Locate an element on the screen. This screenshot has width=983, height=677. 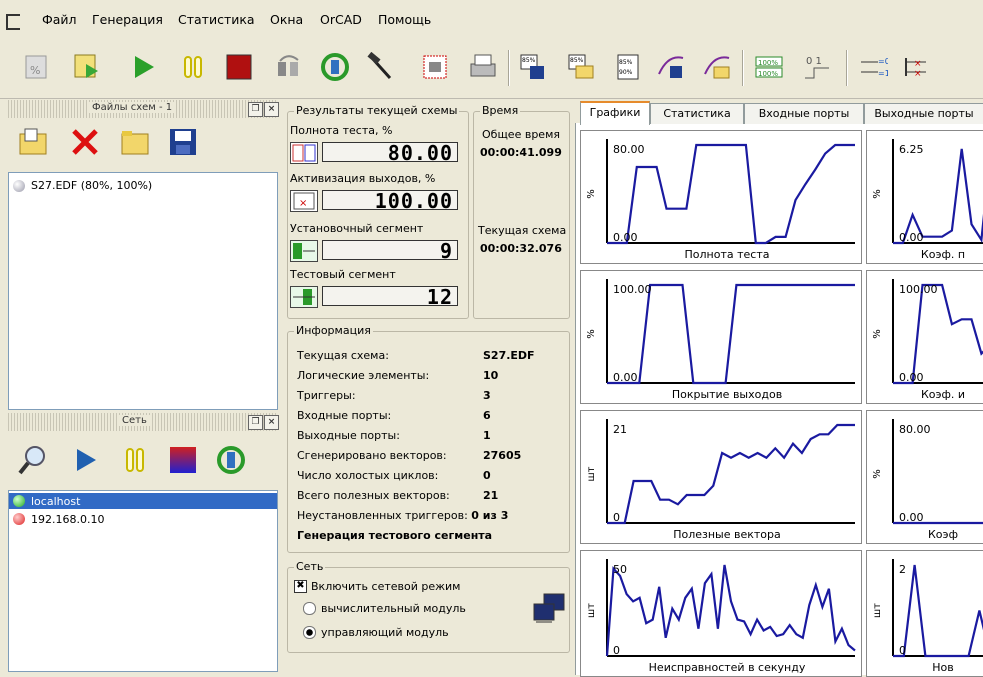
tab-input-ports: Входные порты is located at coordinates (804, 113).